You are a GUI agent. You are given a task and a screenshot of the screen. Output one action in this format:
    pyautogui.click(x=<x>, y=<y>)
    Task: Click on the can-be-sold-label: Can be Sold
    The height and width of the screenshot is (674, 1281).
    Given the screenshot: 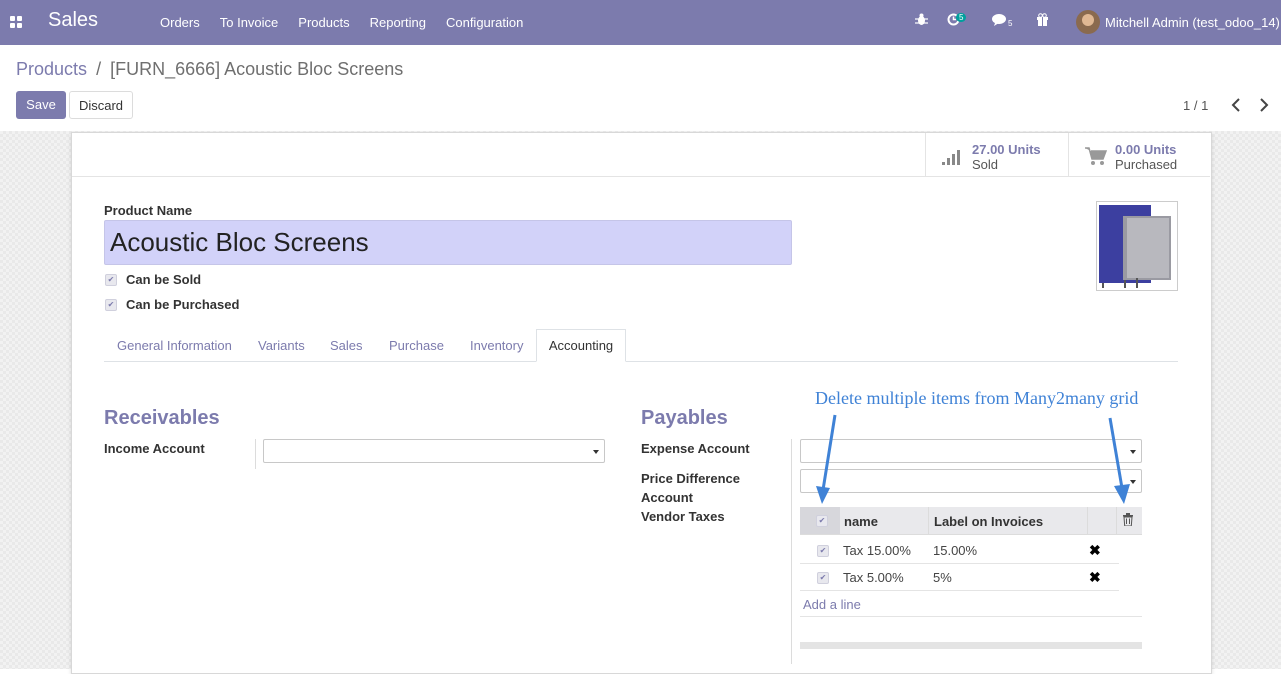 What is the action you would take?
    pyautogui.click(x=163, y=279)
    